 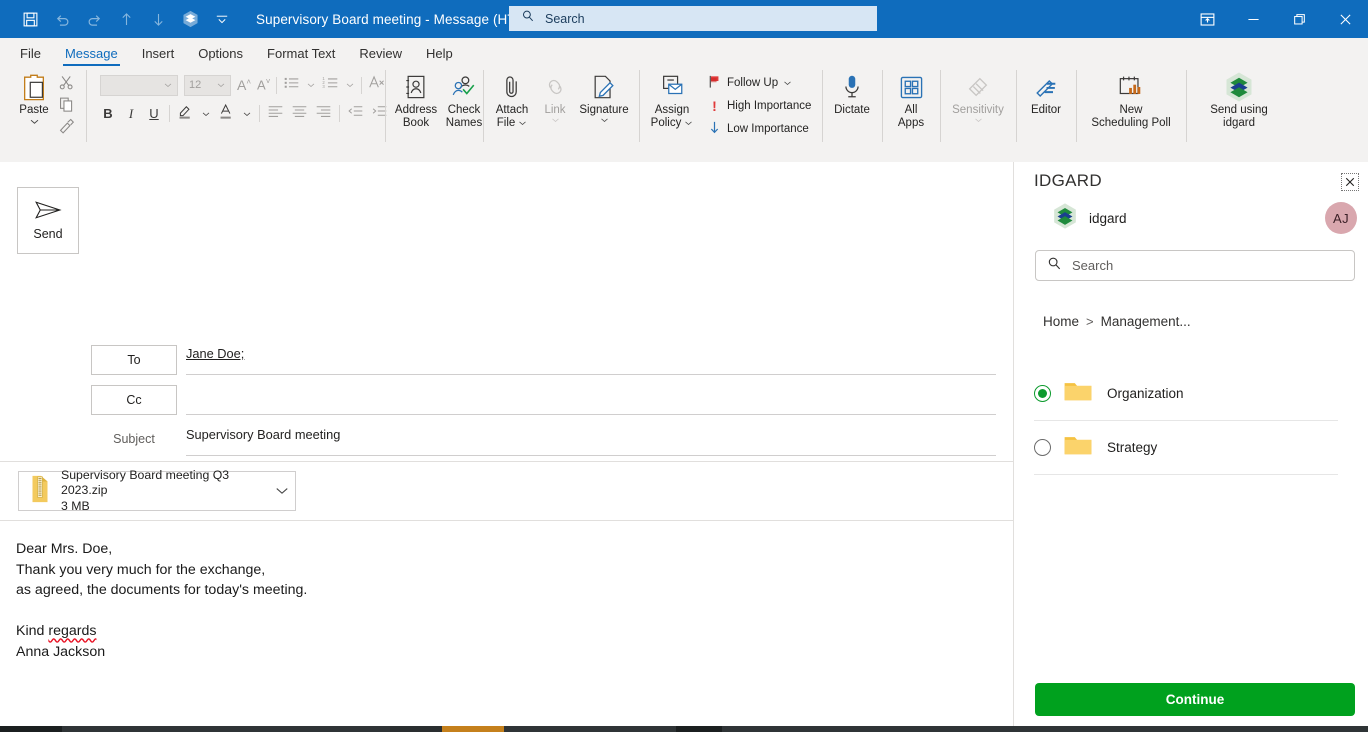 I want to click on new-scheduling-poll-button: New Scheduling Poll, so click(x=1131, y=98).